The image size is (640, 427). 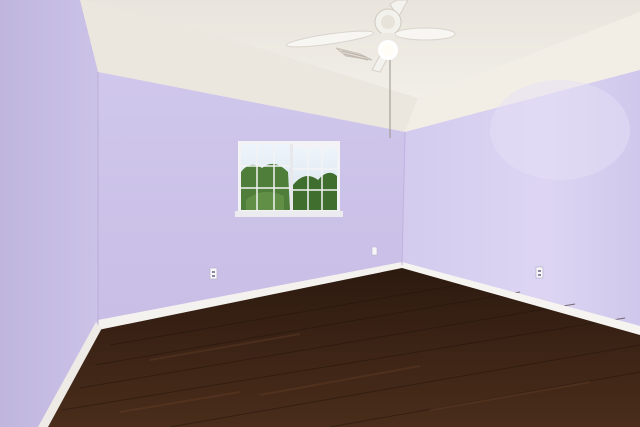 What do you see at coordinates (289, 179) in the screenshot?
I see `window-icon` at bounding box center [289, 179].